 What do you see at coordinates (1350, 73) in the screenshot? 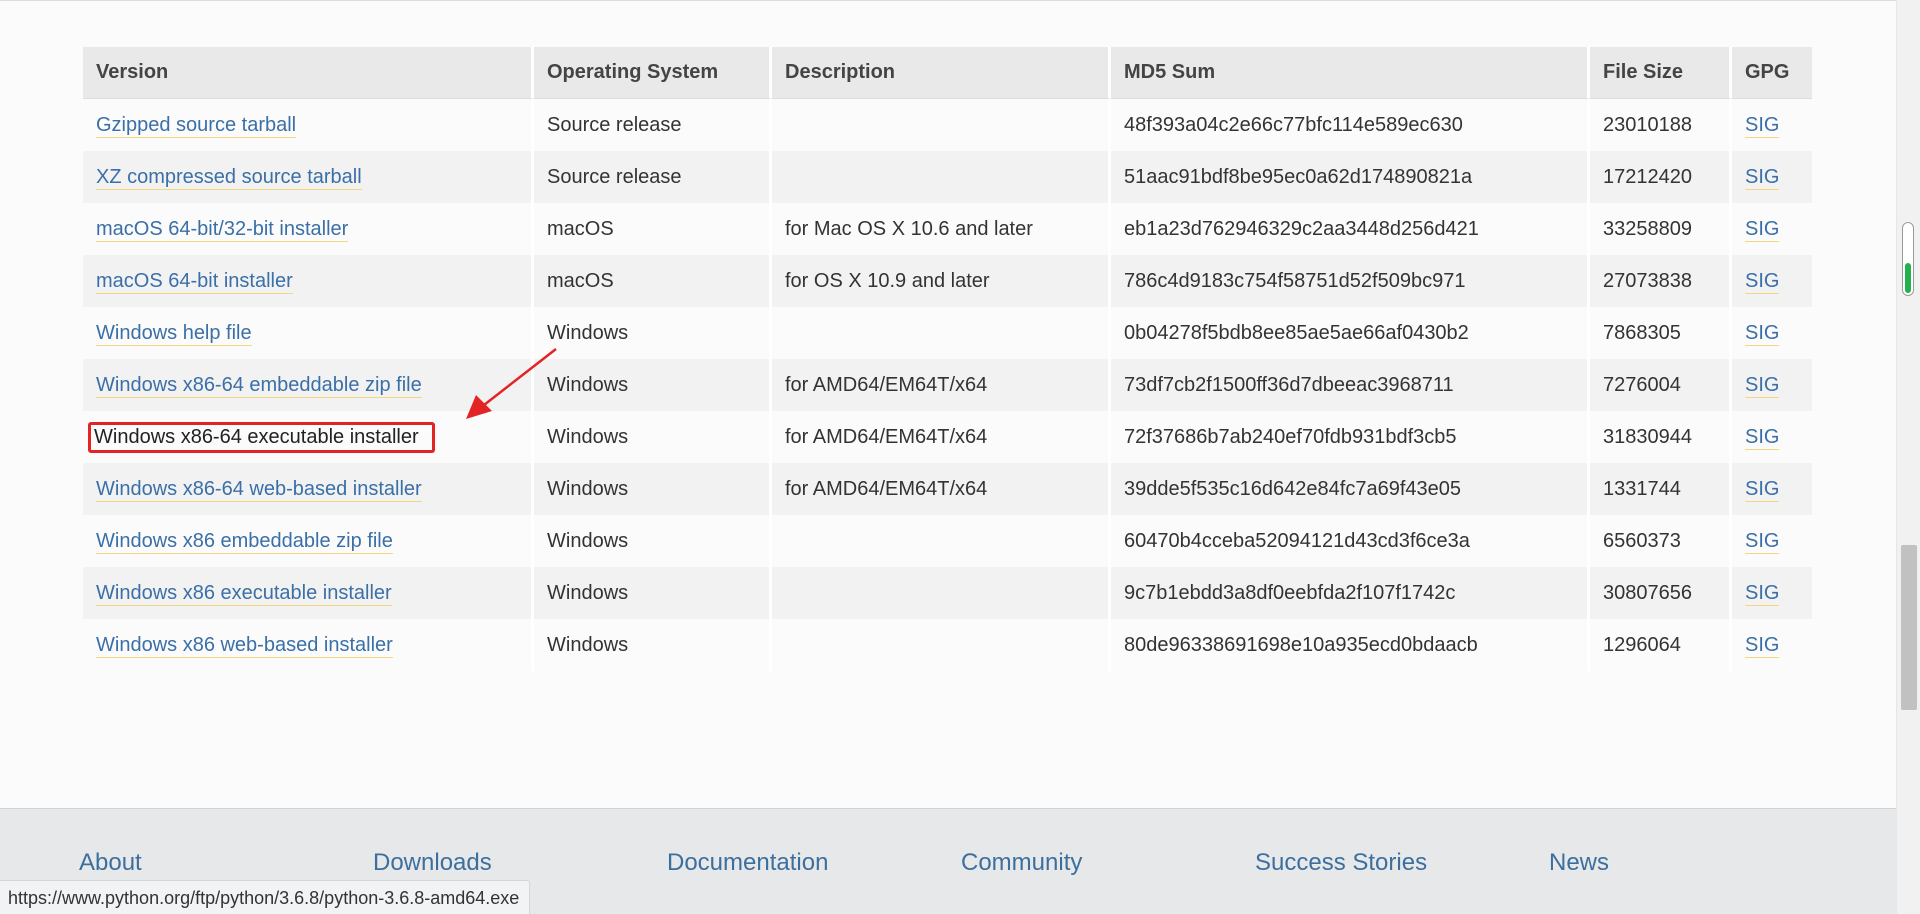
I see `column-header-md5: MD5 Sum` at bounding box center [1350, 73].